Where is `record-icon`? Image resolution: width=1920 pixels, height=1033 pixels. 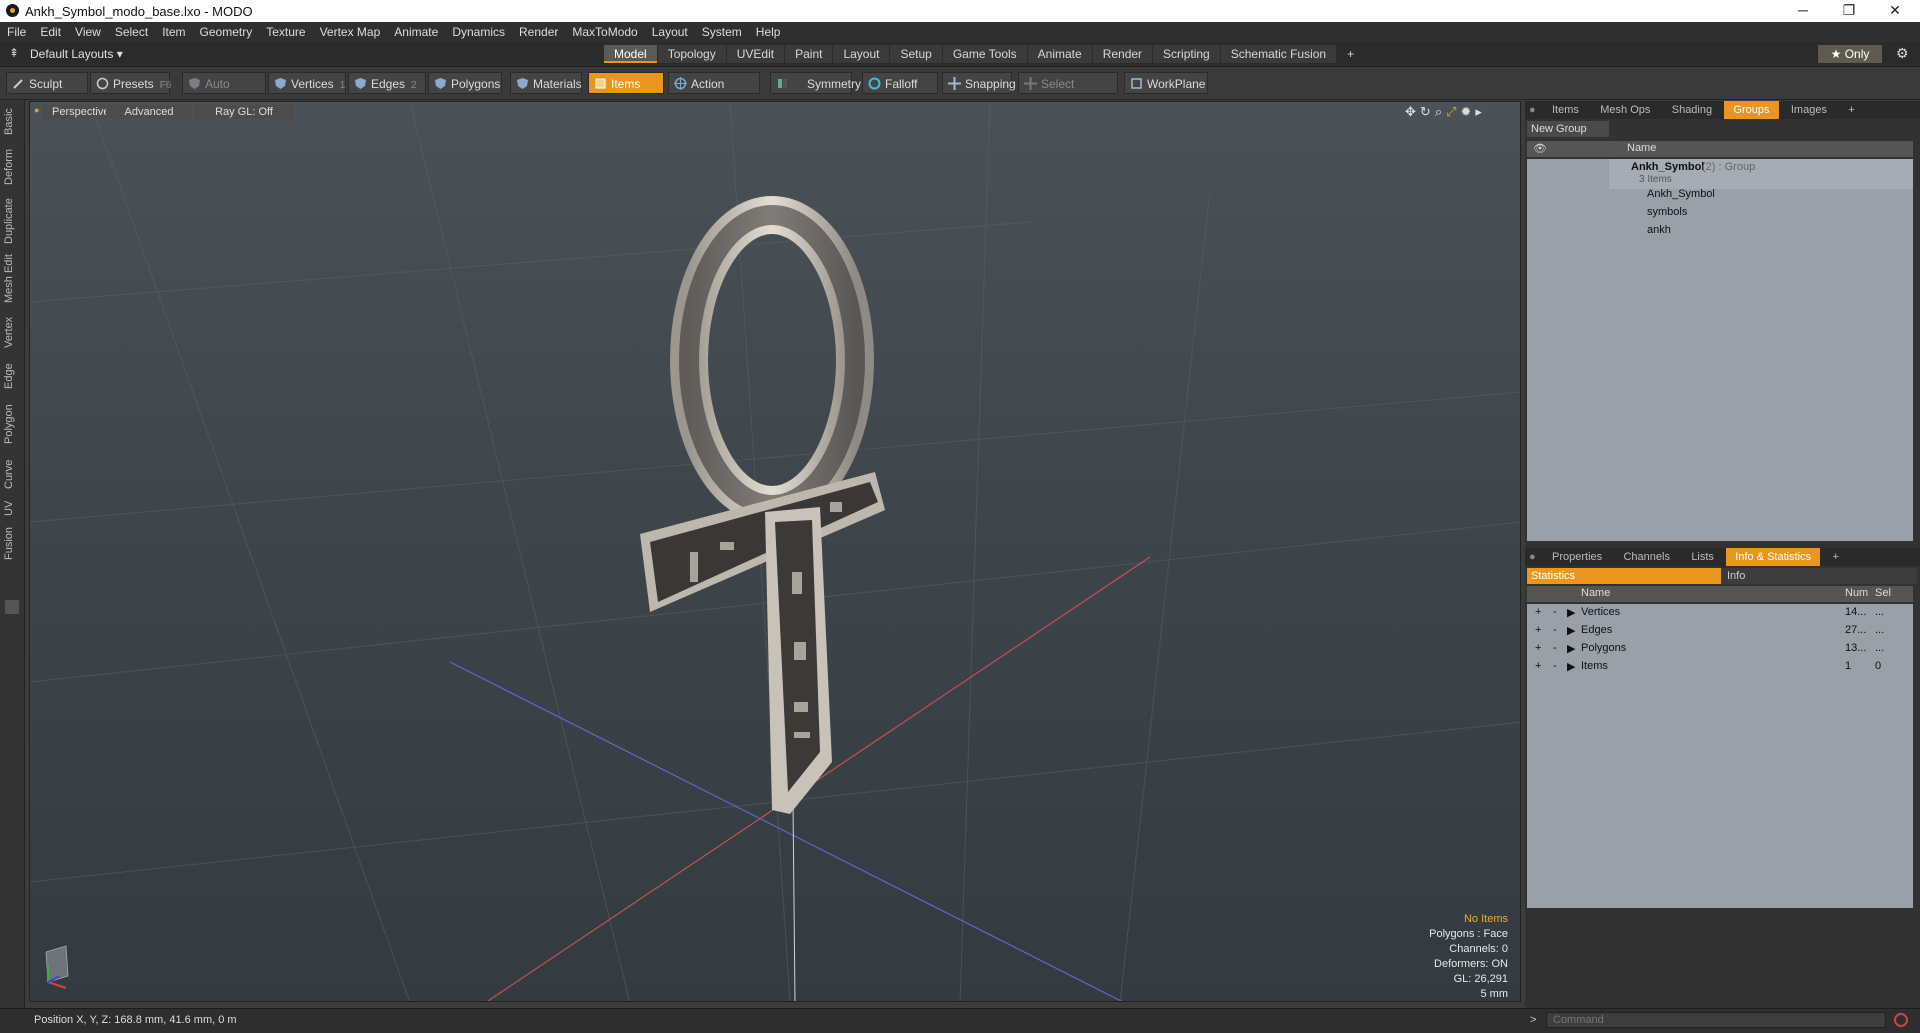 record-icon is located at coordinates (1901, 1020).